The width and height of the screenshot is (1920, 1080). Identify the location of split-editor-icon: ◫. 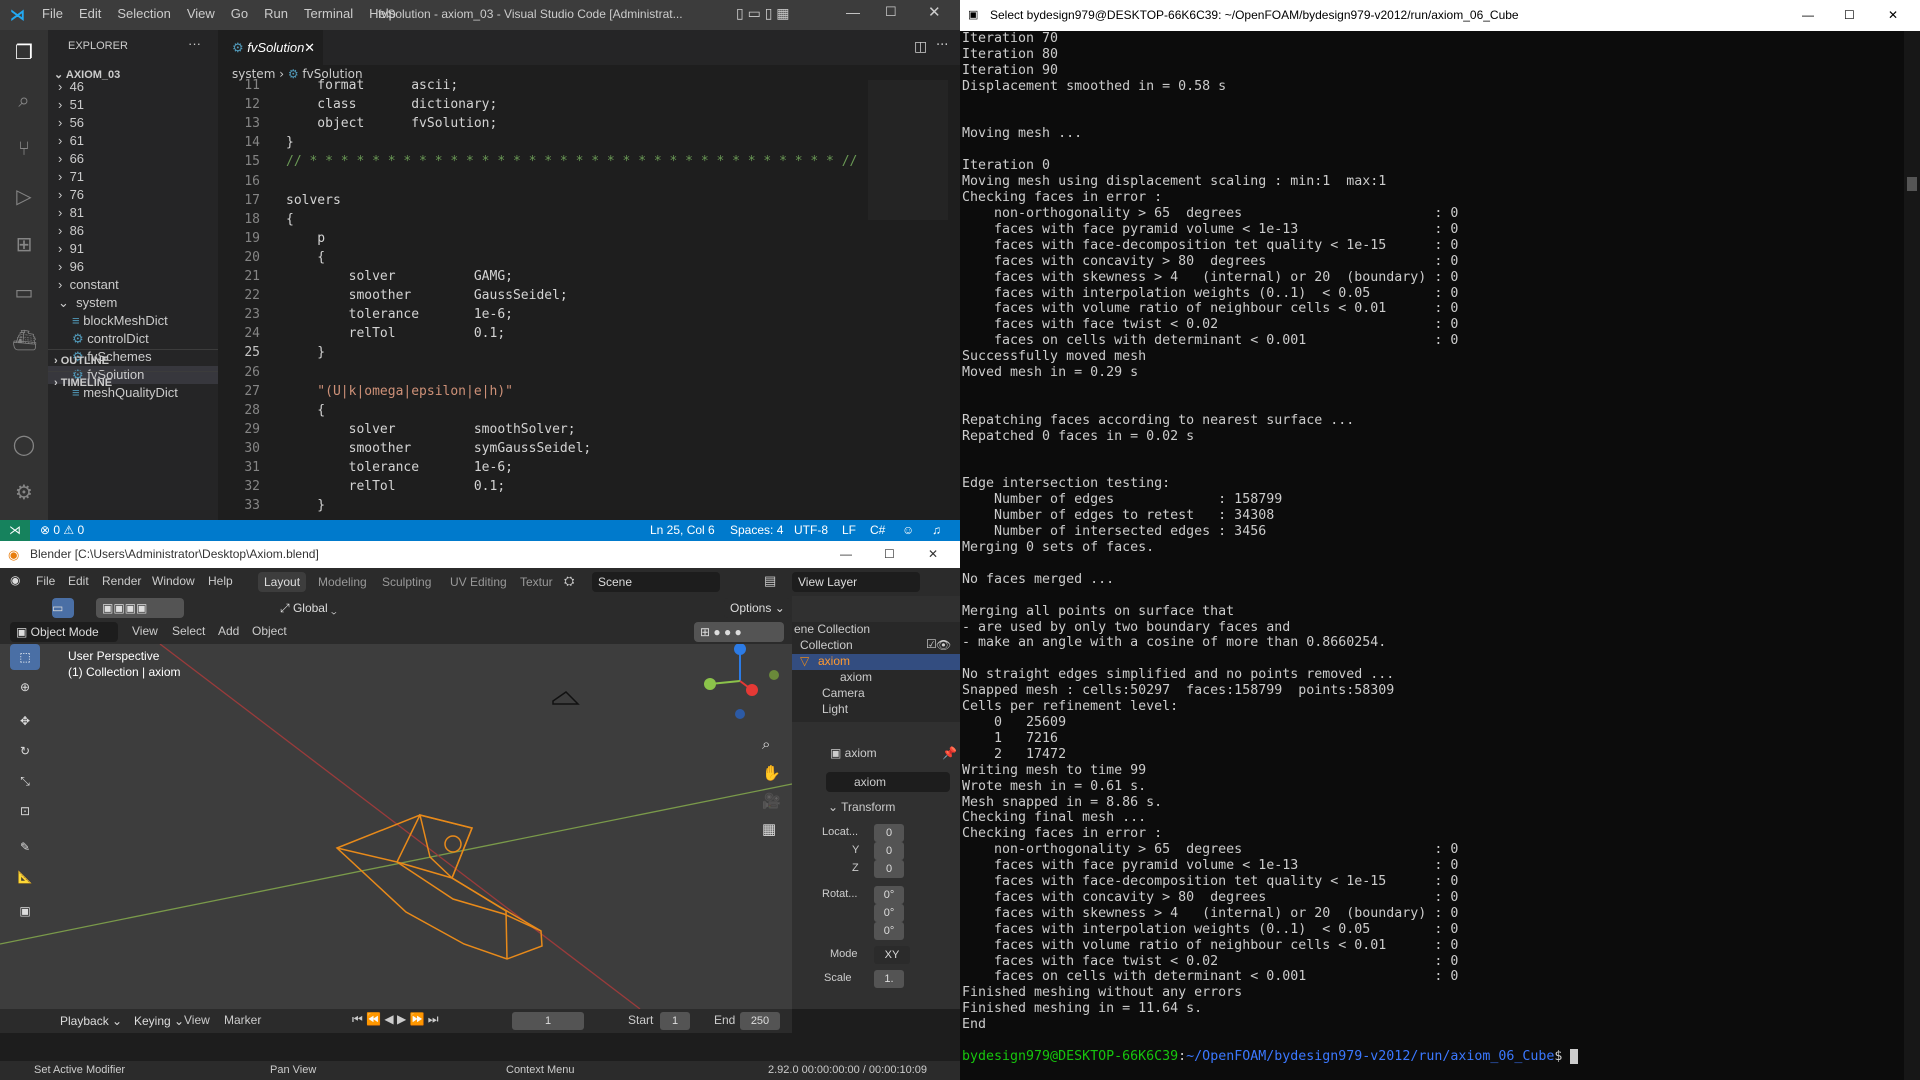
(920, 47).